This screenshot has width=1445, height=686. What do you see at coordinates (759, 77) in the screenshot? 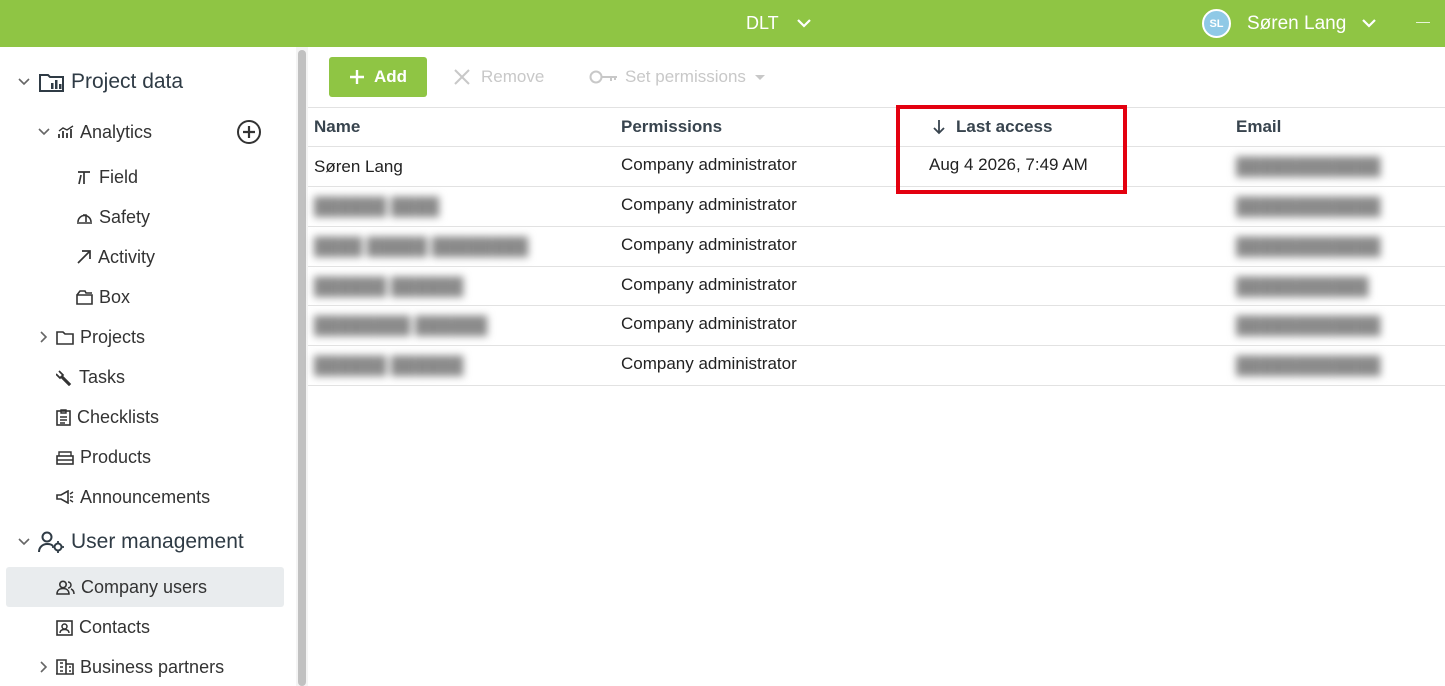
I see `caret-down-icon` at bounding box center [759, 77].